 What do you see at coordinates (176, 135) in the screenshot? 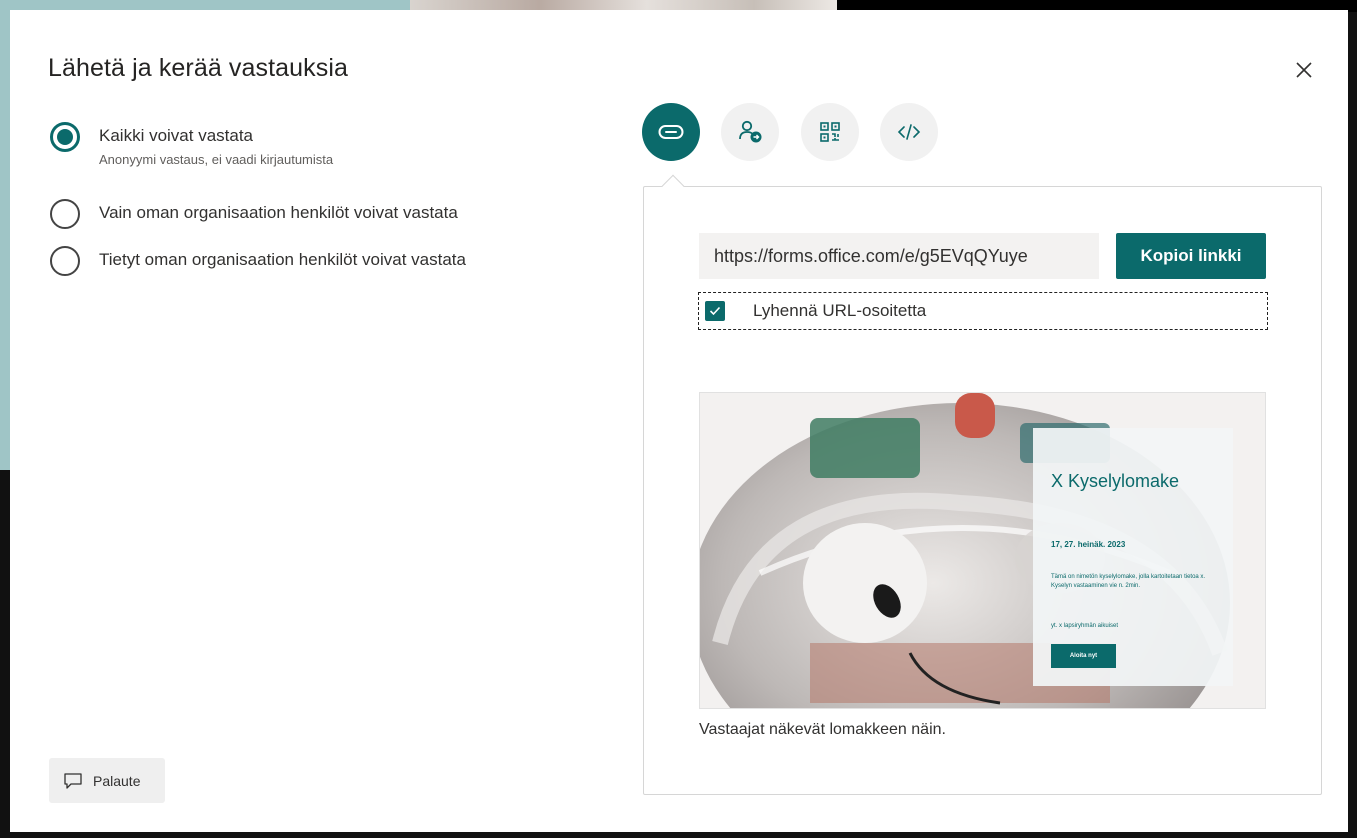
I see `option-anyone-label: Kaikki voivat vastata` at bounding box center [176, 135].